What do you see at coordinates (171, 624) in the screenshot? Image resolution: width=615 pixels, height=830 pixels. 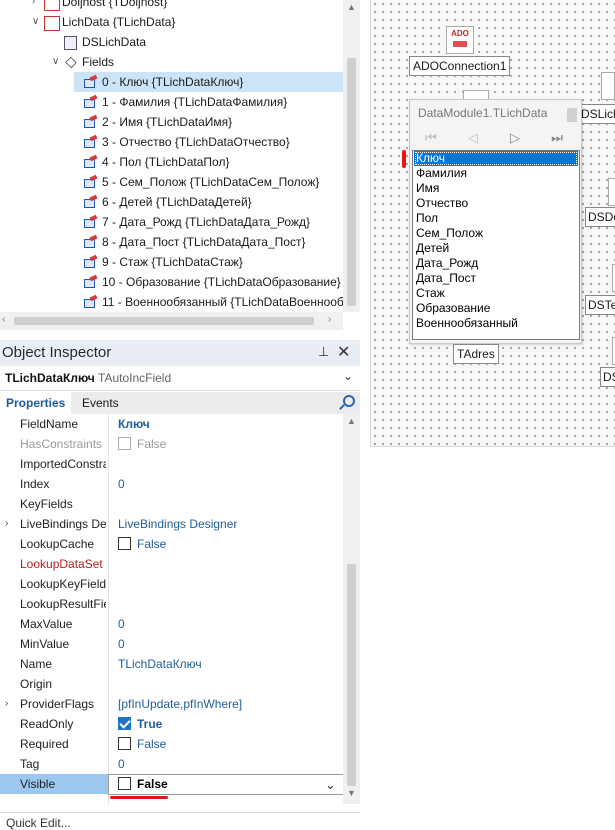 I see `property-row: MaxValue 0` at bounding box center [171, 624].